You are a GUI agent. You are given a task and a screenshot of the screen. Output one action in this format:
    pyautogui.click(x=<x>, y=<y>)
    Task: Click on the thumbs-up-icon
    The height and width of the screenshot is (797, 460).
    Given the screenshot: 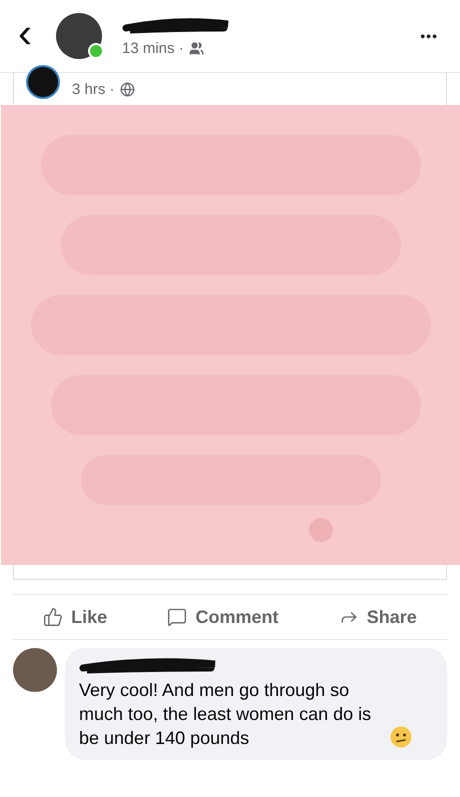 What is the action you would take?
    pyautogui.click(x=53, y=617)
    